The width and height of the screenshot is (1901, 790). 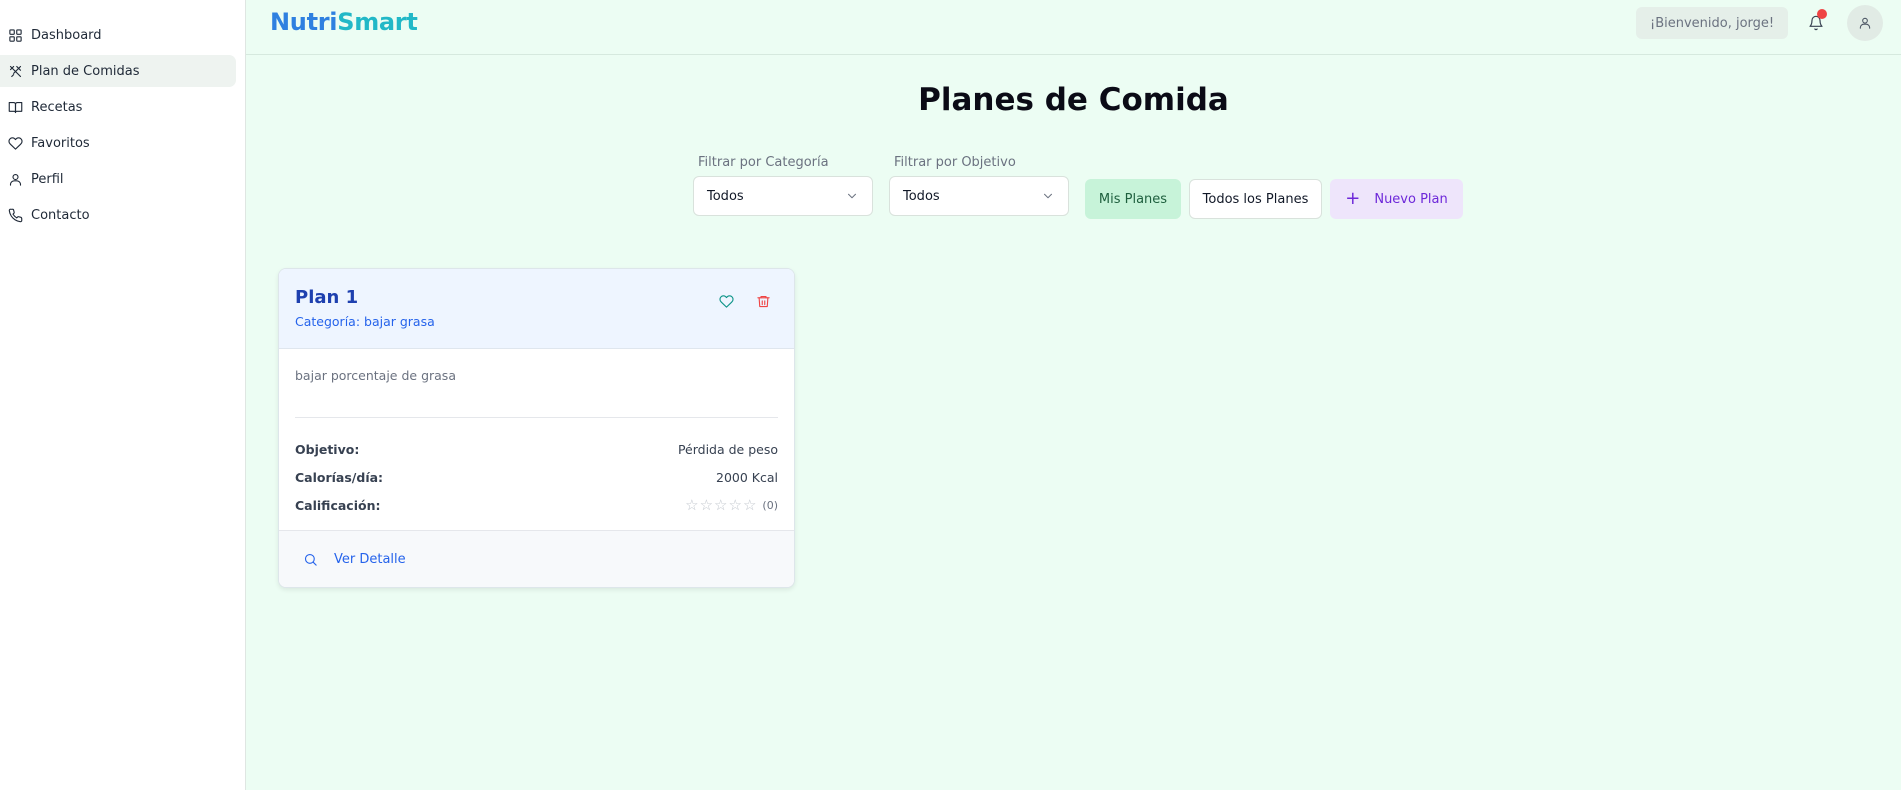 I want to click on view-detail-label: Ver Detalle, so click(x=370, y=559).